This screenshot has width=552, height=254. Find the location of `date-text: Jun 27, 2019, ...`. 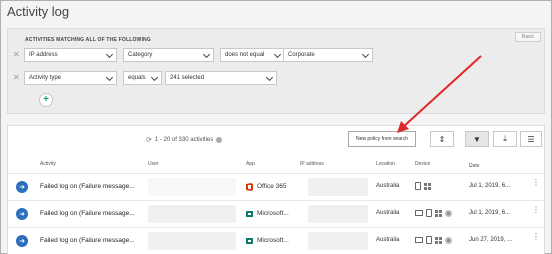

date-text: Jun 27, 2019, ... is located at coordinates (491, 240).